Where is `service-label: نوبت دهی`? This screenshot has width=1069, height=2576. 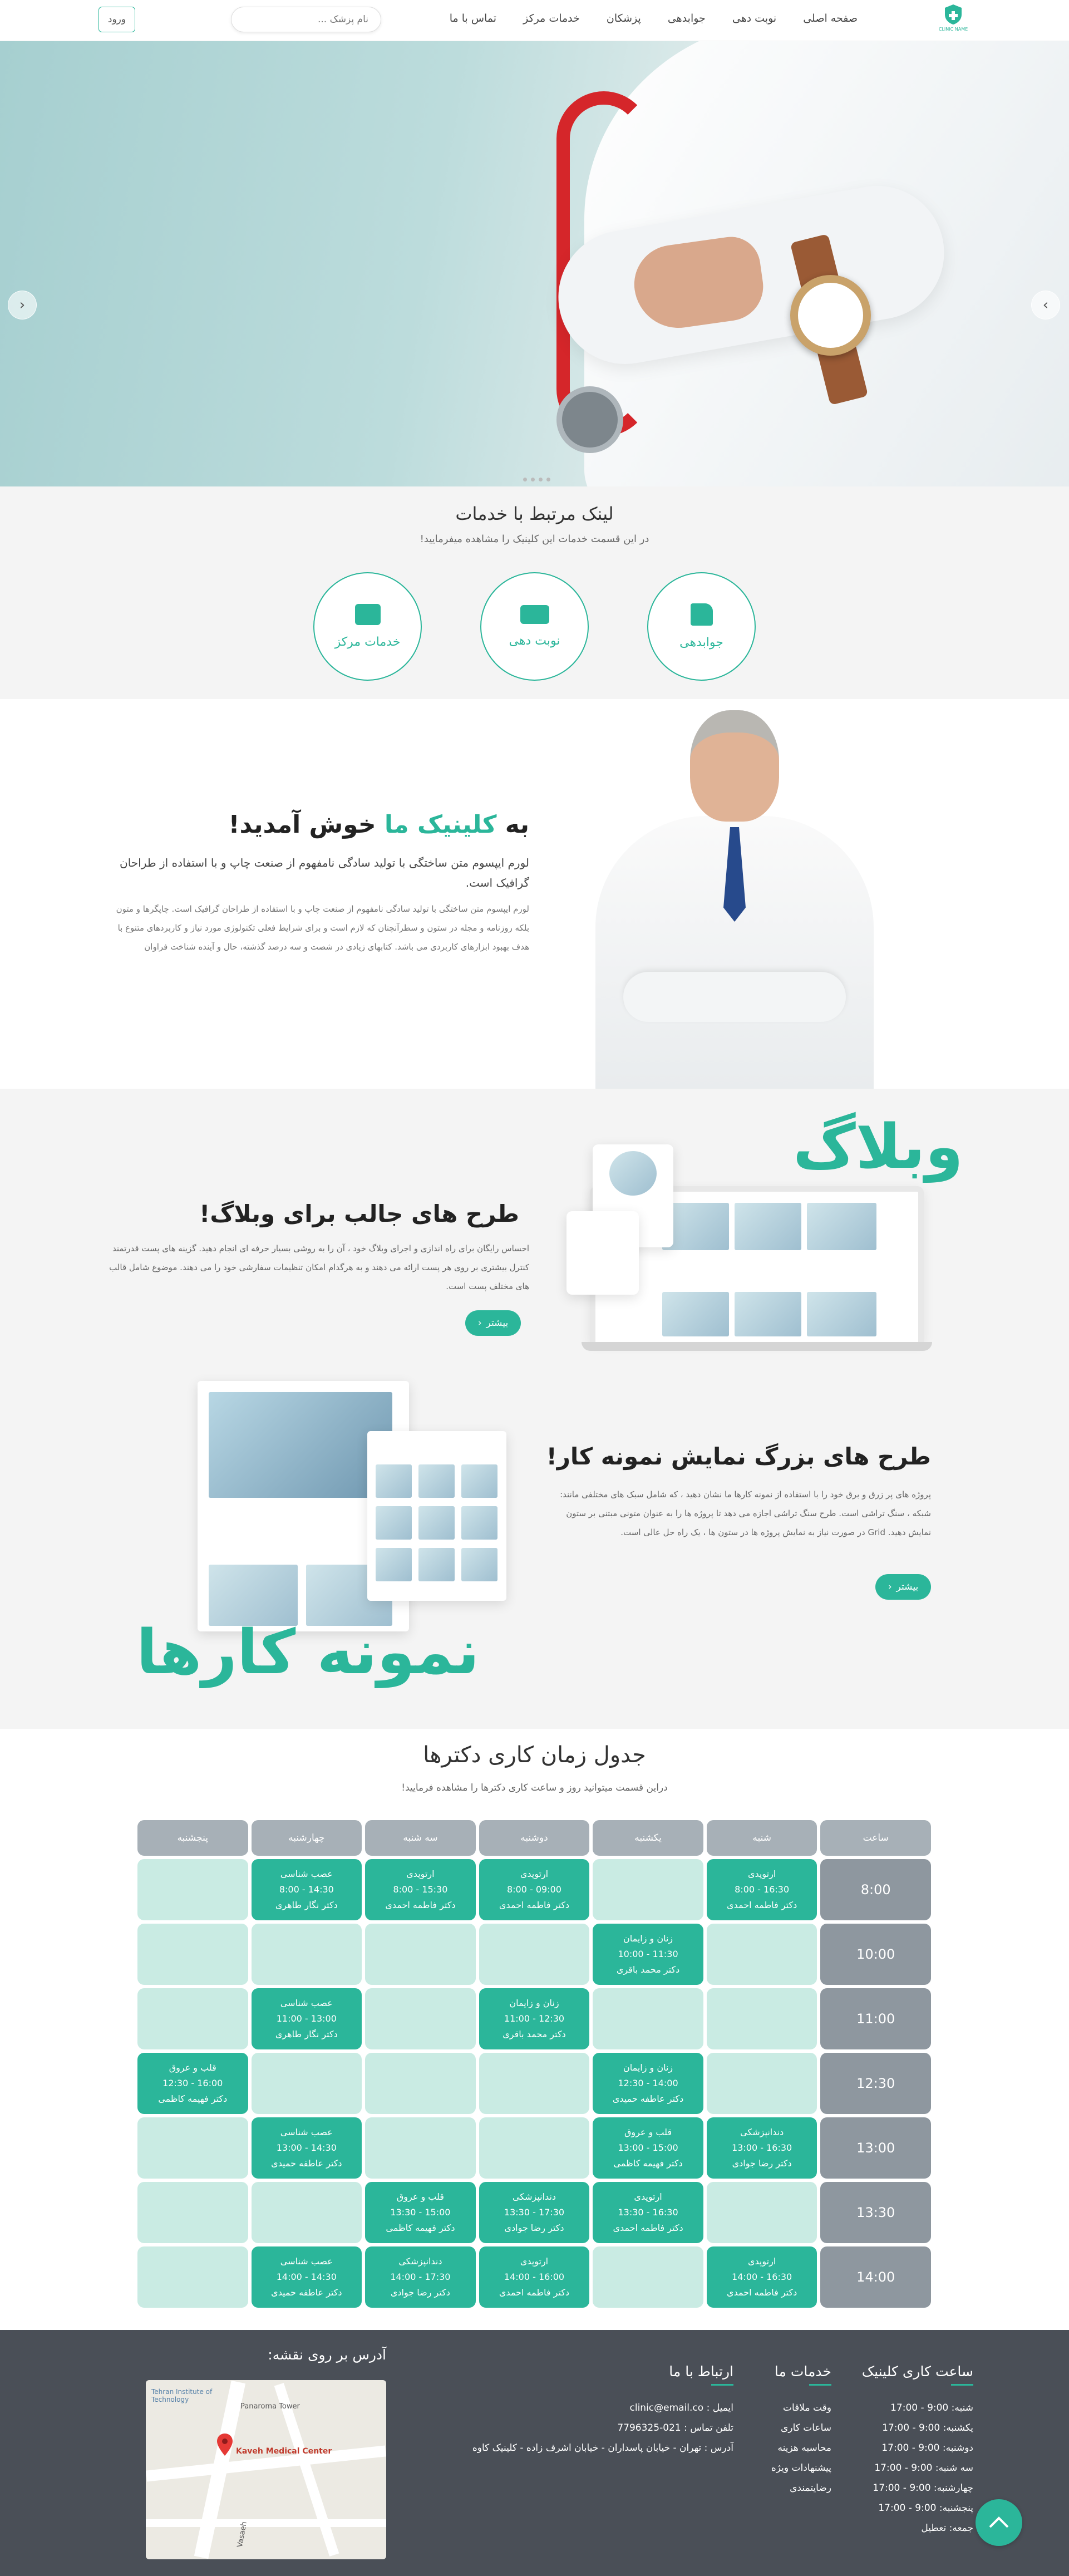 service-label: نوبت دهی is located at coordinates (534, 641).